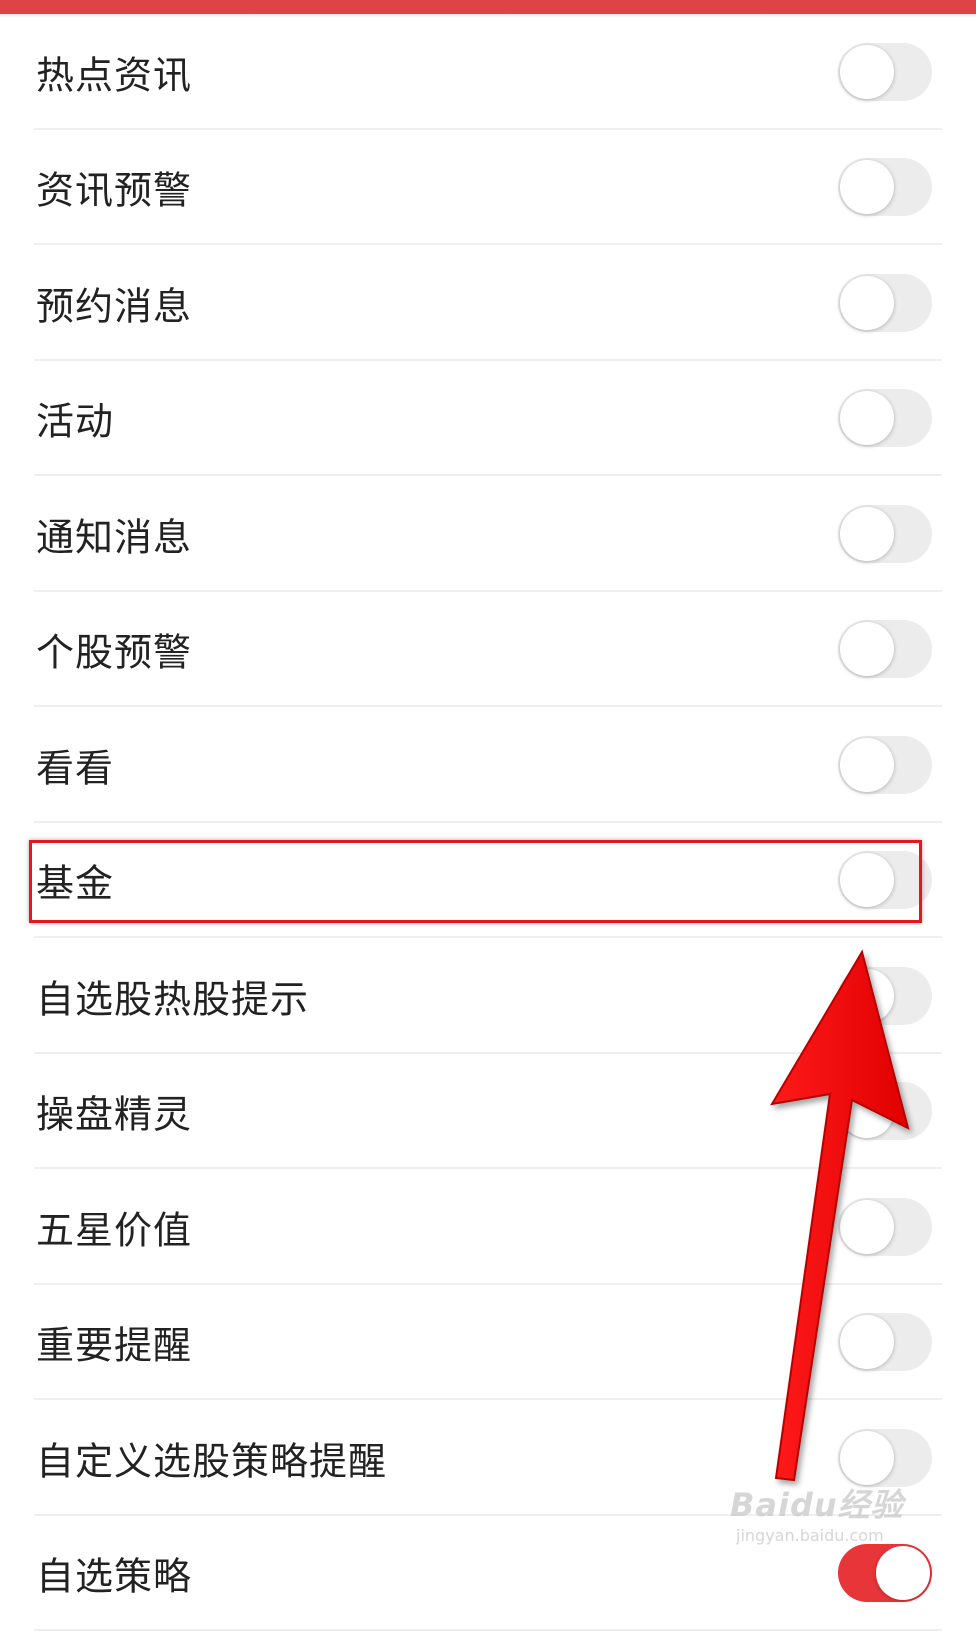 The height and width of the screenshot is (1631, 976). What do you see at coordinates (830, 1503) in the screenshot?
I see `watermark-main: Baidu经验` at bounding box center [830, 1503].